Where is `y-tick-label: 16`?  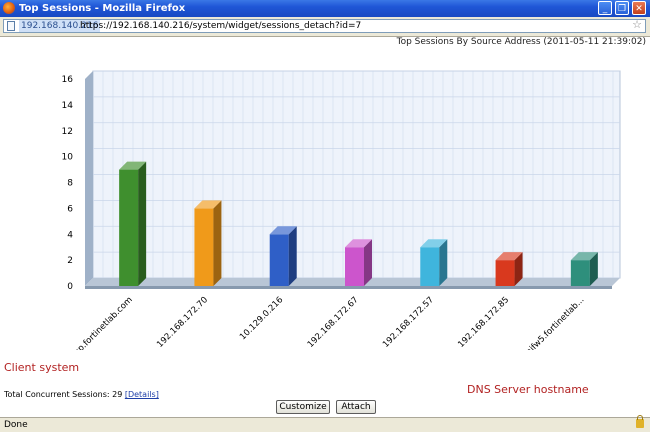
y-tick-label: 16 is located at coordinates (68, 80).